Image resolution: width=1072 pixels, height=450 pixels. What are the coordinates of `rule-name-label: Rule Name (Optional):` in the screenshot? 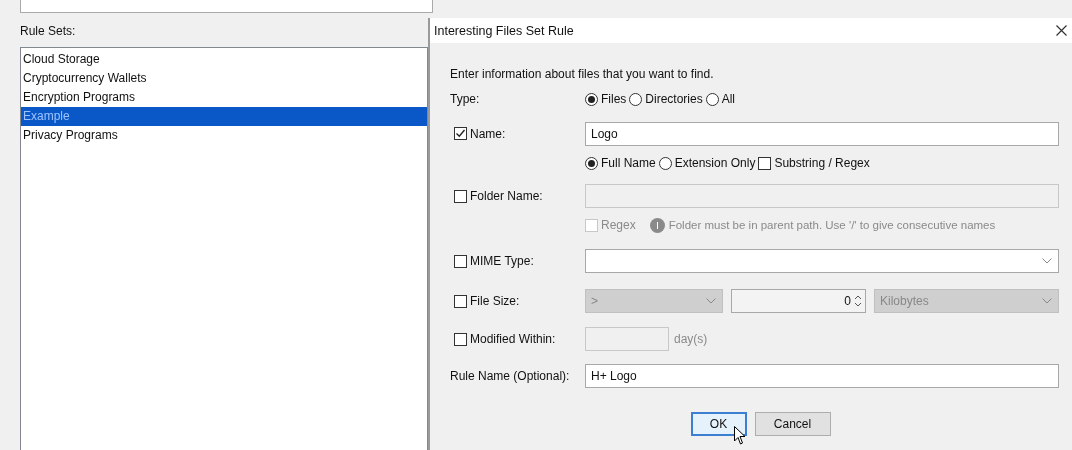 It's located at (510, 376).